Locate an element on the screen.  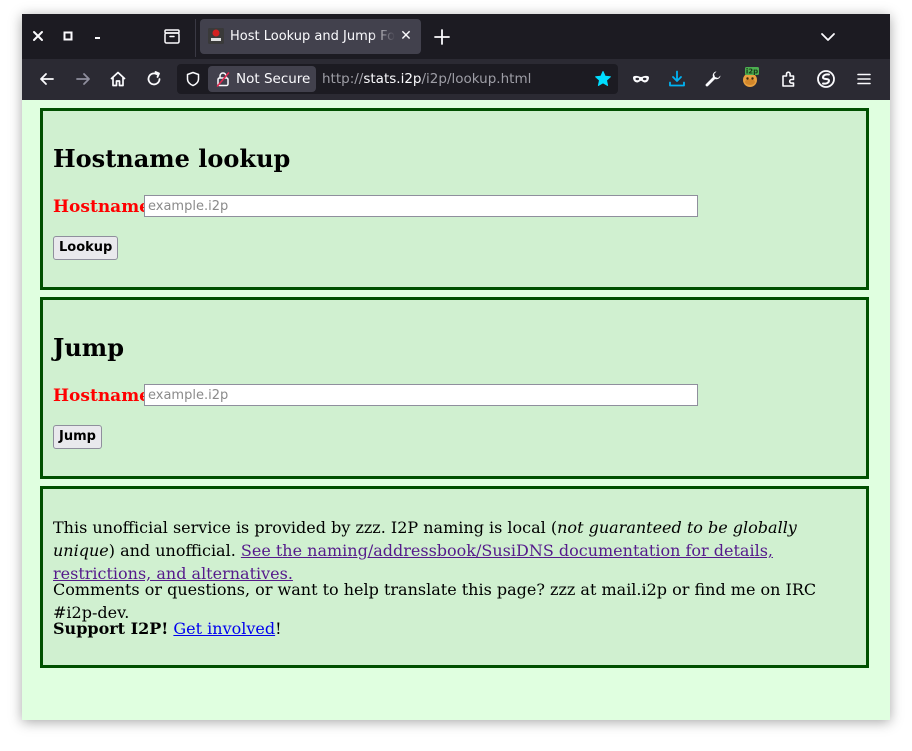
tab-list-icon is located at coordinates (172, 36).